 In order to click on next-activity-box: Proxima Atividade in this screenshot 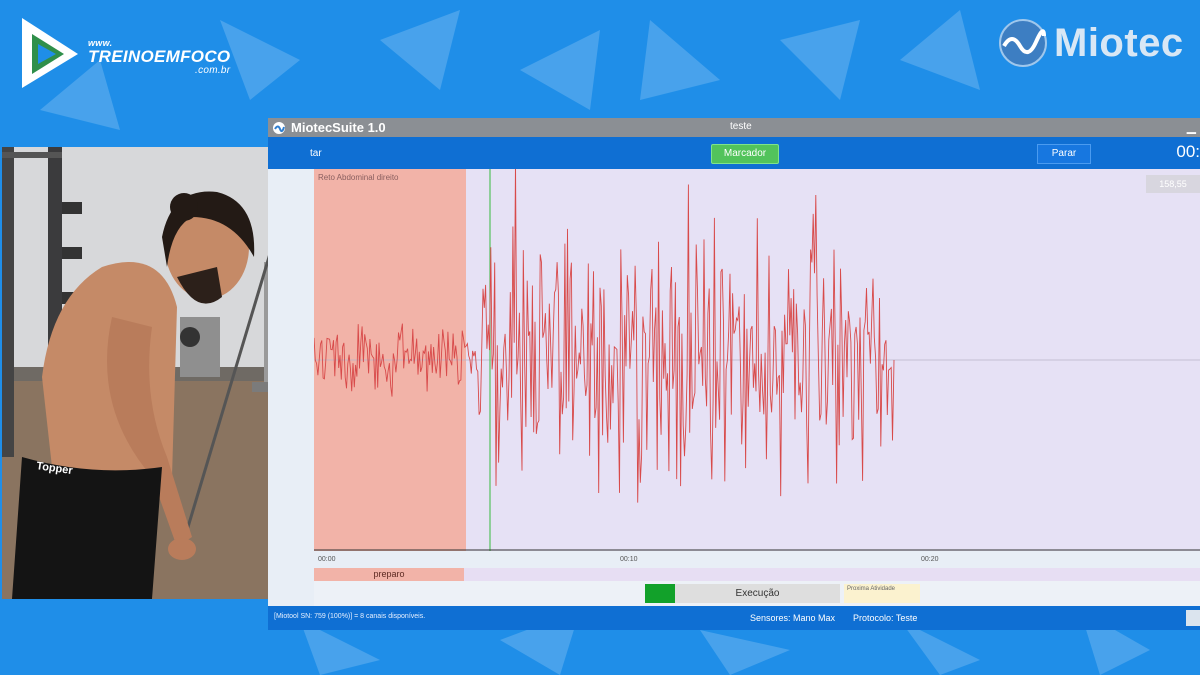, I will do `click(882, 593)`.